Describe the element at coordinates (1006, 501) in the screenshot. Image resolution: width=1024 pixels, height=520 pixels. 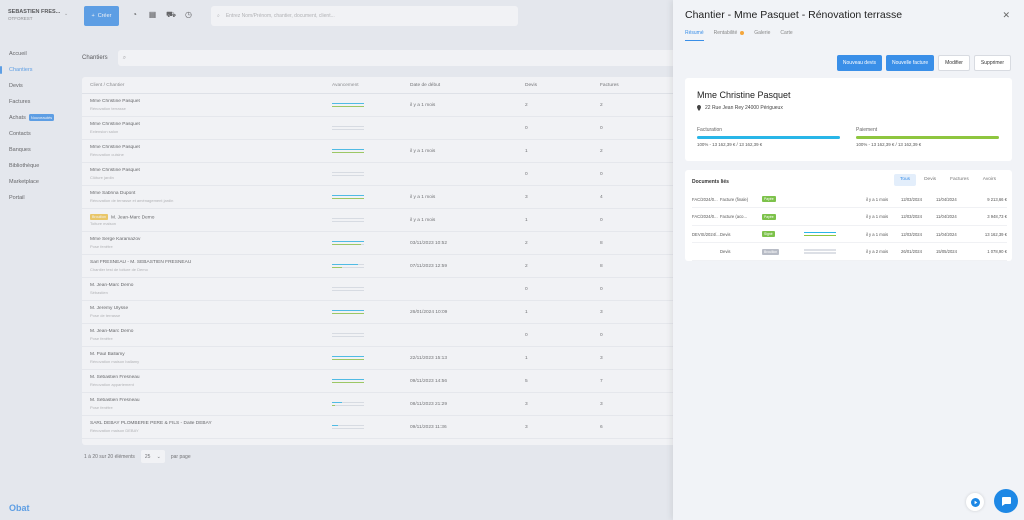
I see `chat-support-button` at that location.